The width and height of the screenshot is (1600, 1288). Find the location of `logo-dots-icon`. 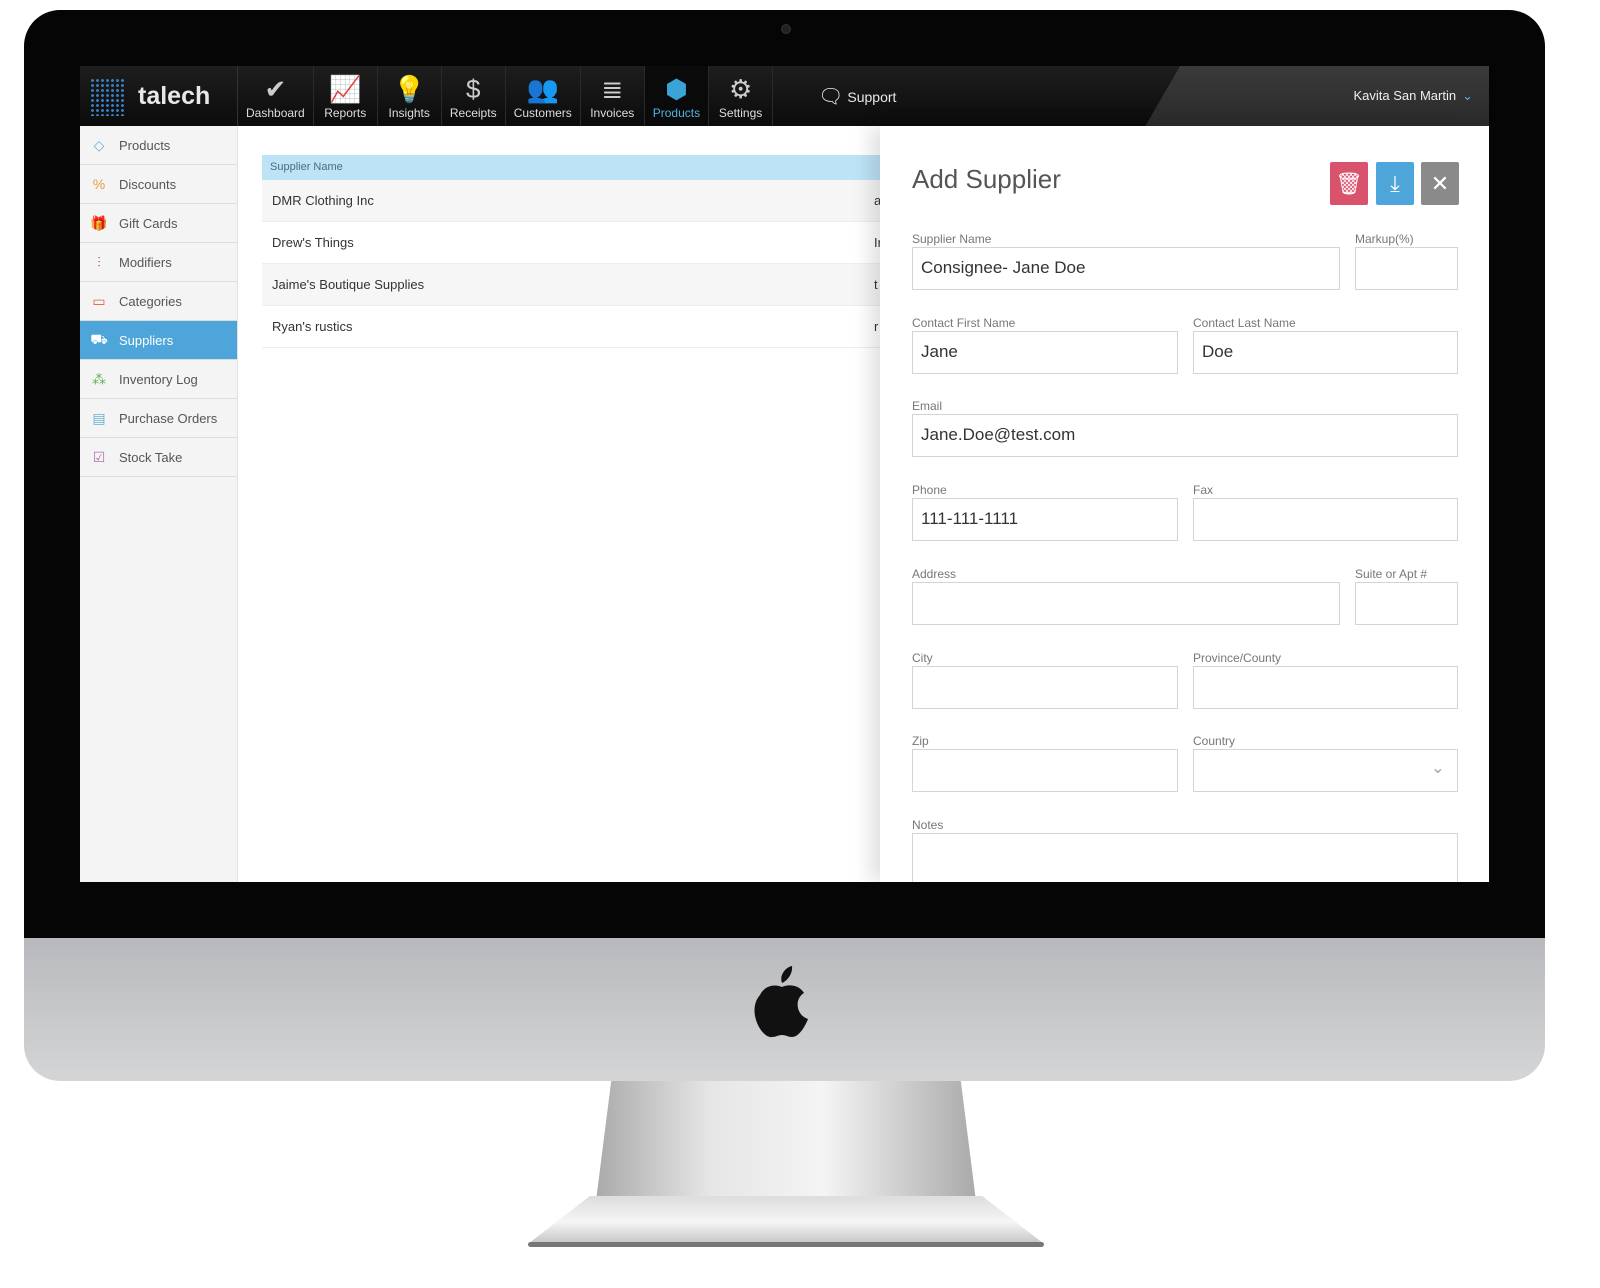

logo-dots-icon is located at coordinates (107, 97).